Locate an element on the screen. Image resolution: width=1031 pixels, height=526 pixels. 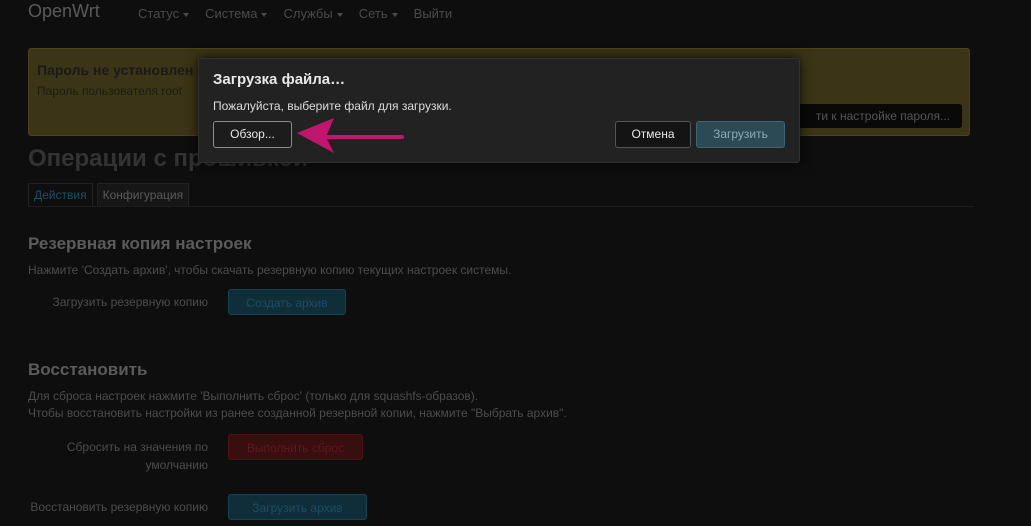
menu-network-label: Сеть is located at coordinates (373, 13).